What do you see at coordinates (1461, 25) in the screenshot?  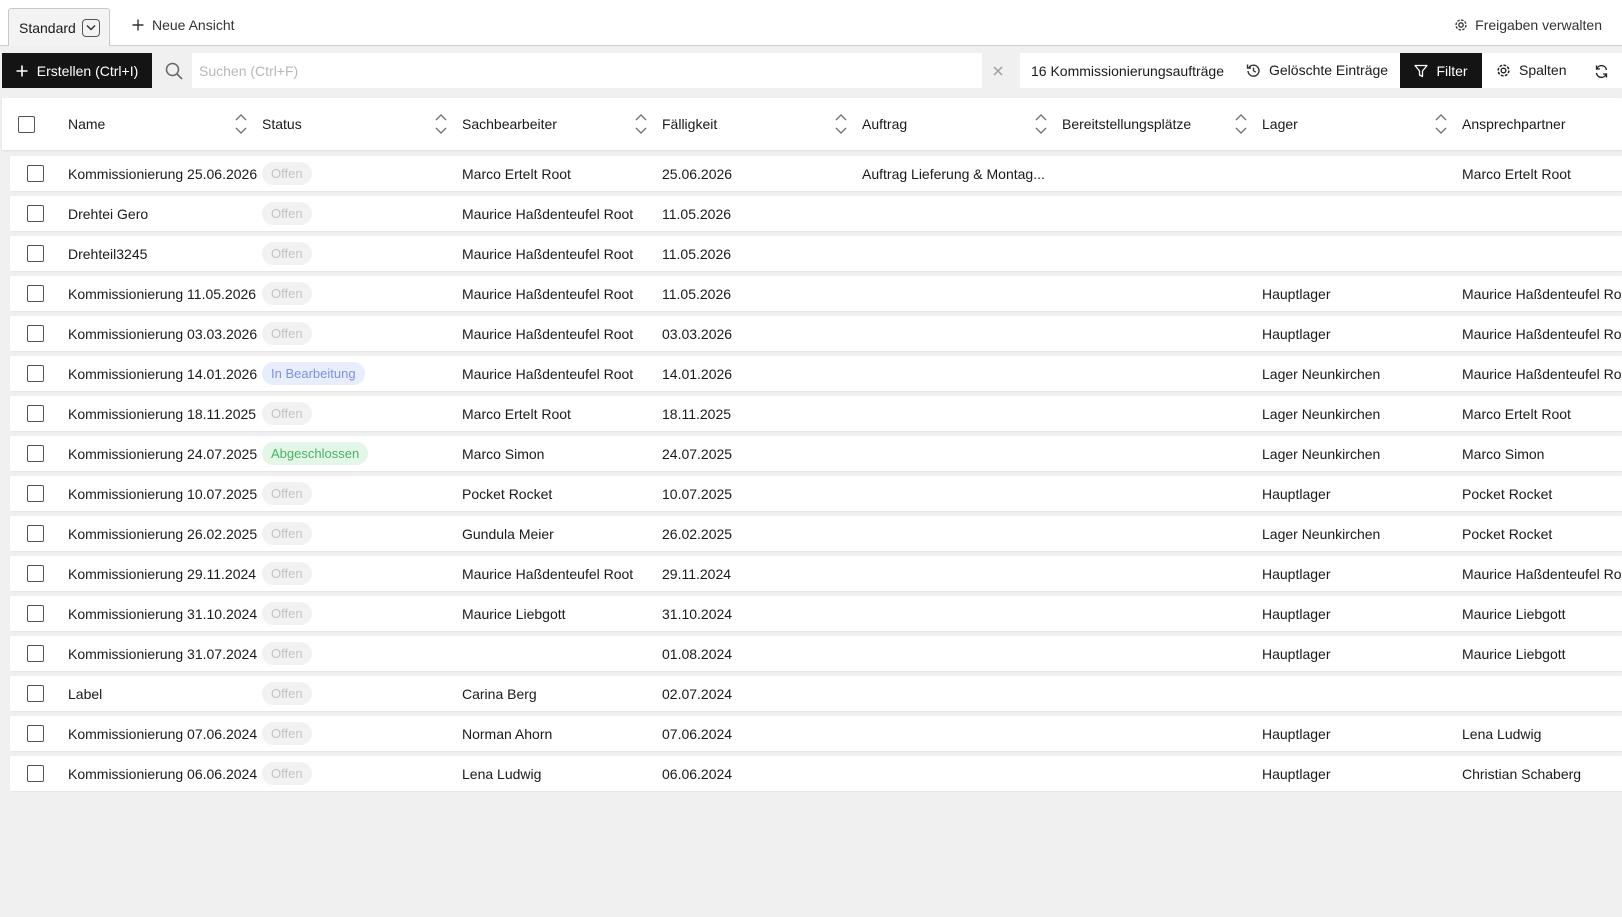 I see `gear-icon` at bounding box center [1461, 25].